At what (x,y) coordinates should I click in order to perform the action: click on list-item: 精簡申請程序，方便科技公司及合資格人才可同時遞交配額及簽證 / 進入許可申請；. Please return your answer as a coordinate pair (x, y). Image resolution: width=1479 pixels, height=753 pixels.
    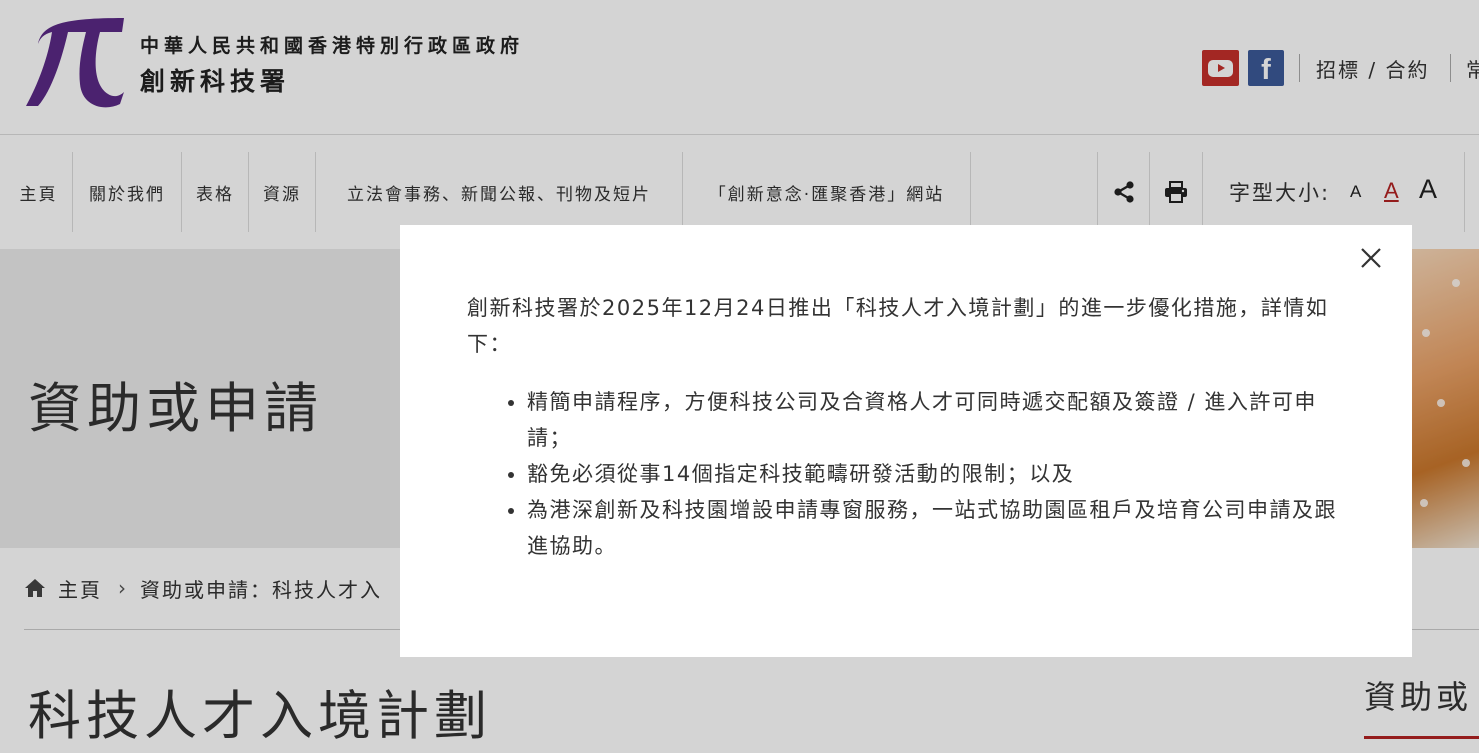
    Looking at the image, I should click on (937, 420).